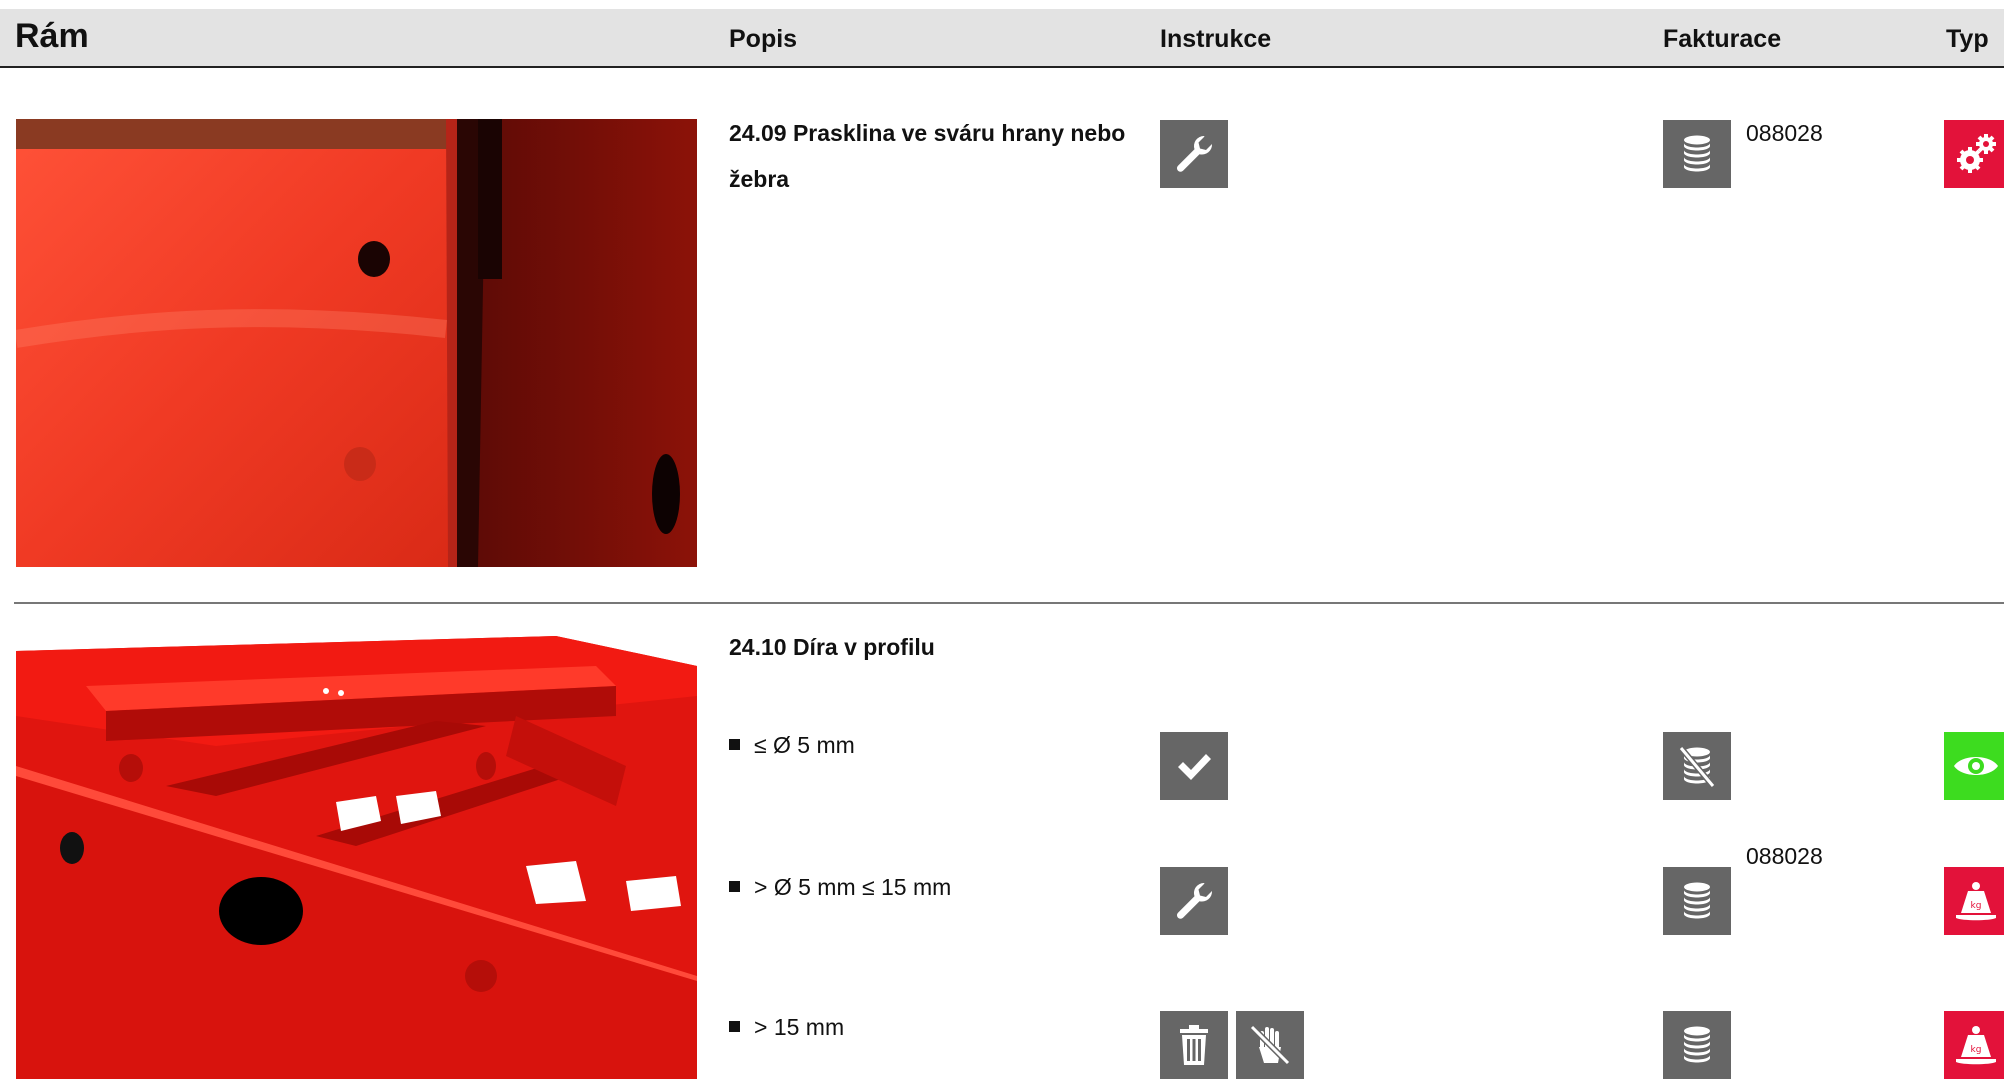 This screenshot has width=2004, height=1079. Describe the element at coordinates (763, 39) in the screenshot. I see `column-header-popis: Popis` at that location.